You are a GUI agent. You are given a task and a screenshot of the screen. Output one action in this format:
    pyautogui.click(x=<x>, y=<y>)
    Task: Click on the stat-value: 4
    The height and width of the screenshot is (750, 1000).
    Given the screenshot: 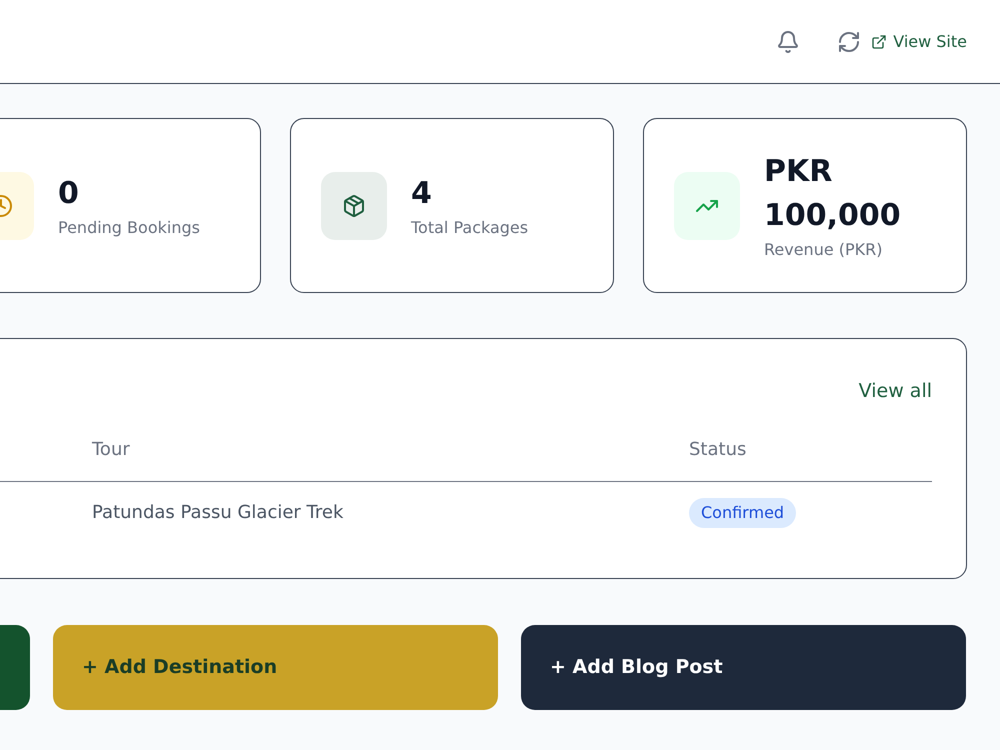 What is the action you would take?
    pyautogui.click(x=422, y=193)
    